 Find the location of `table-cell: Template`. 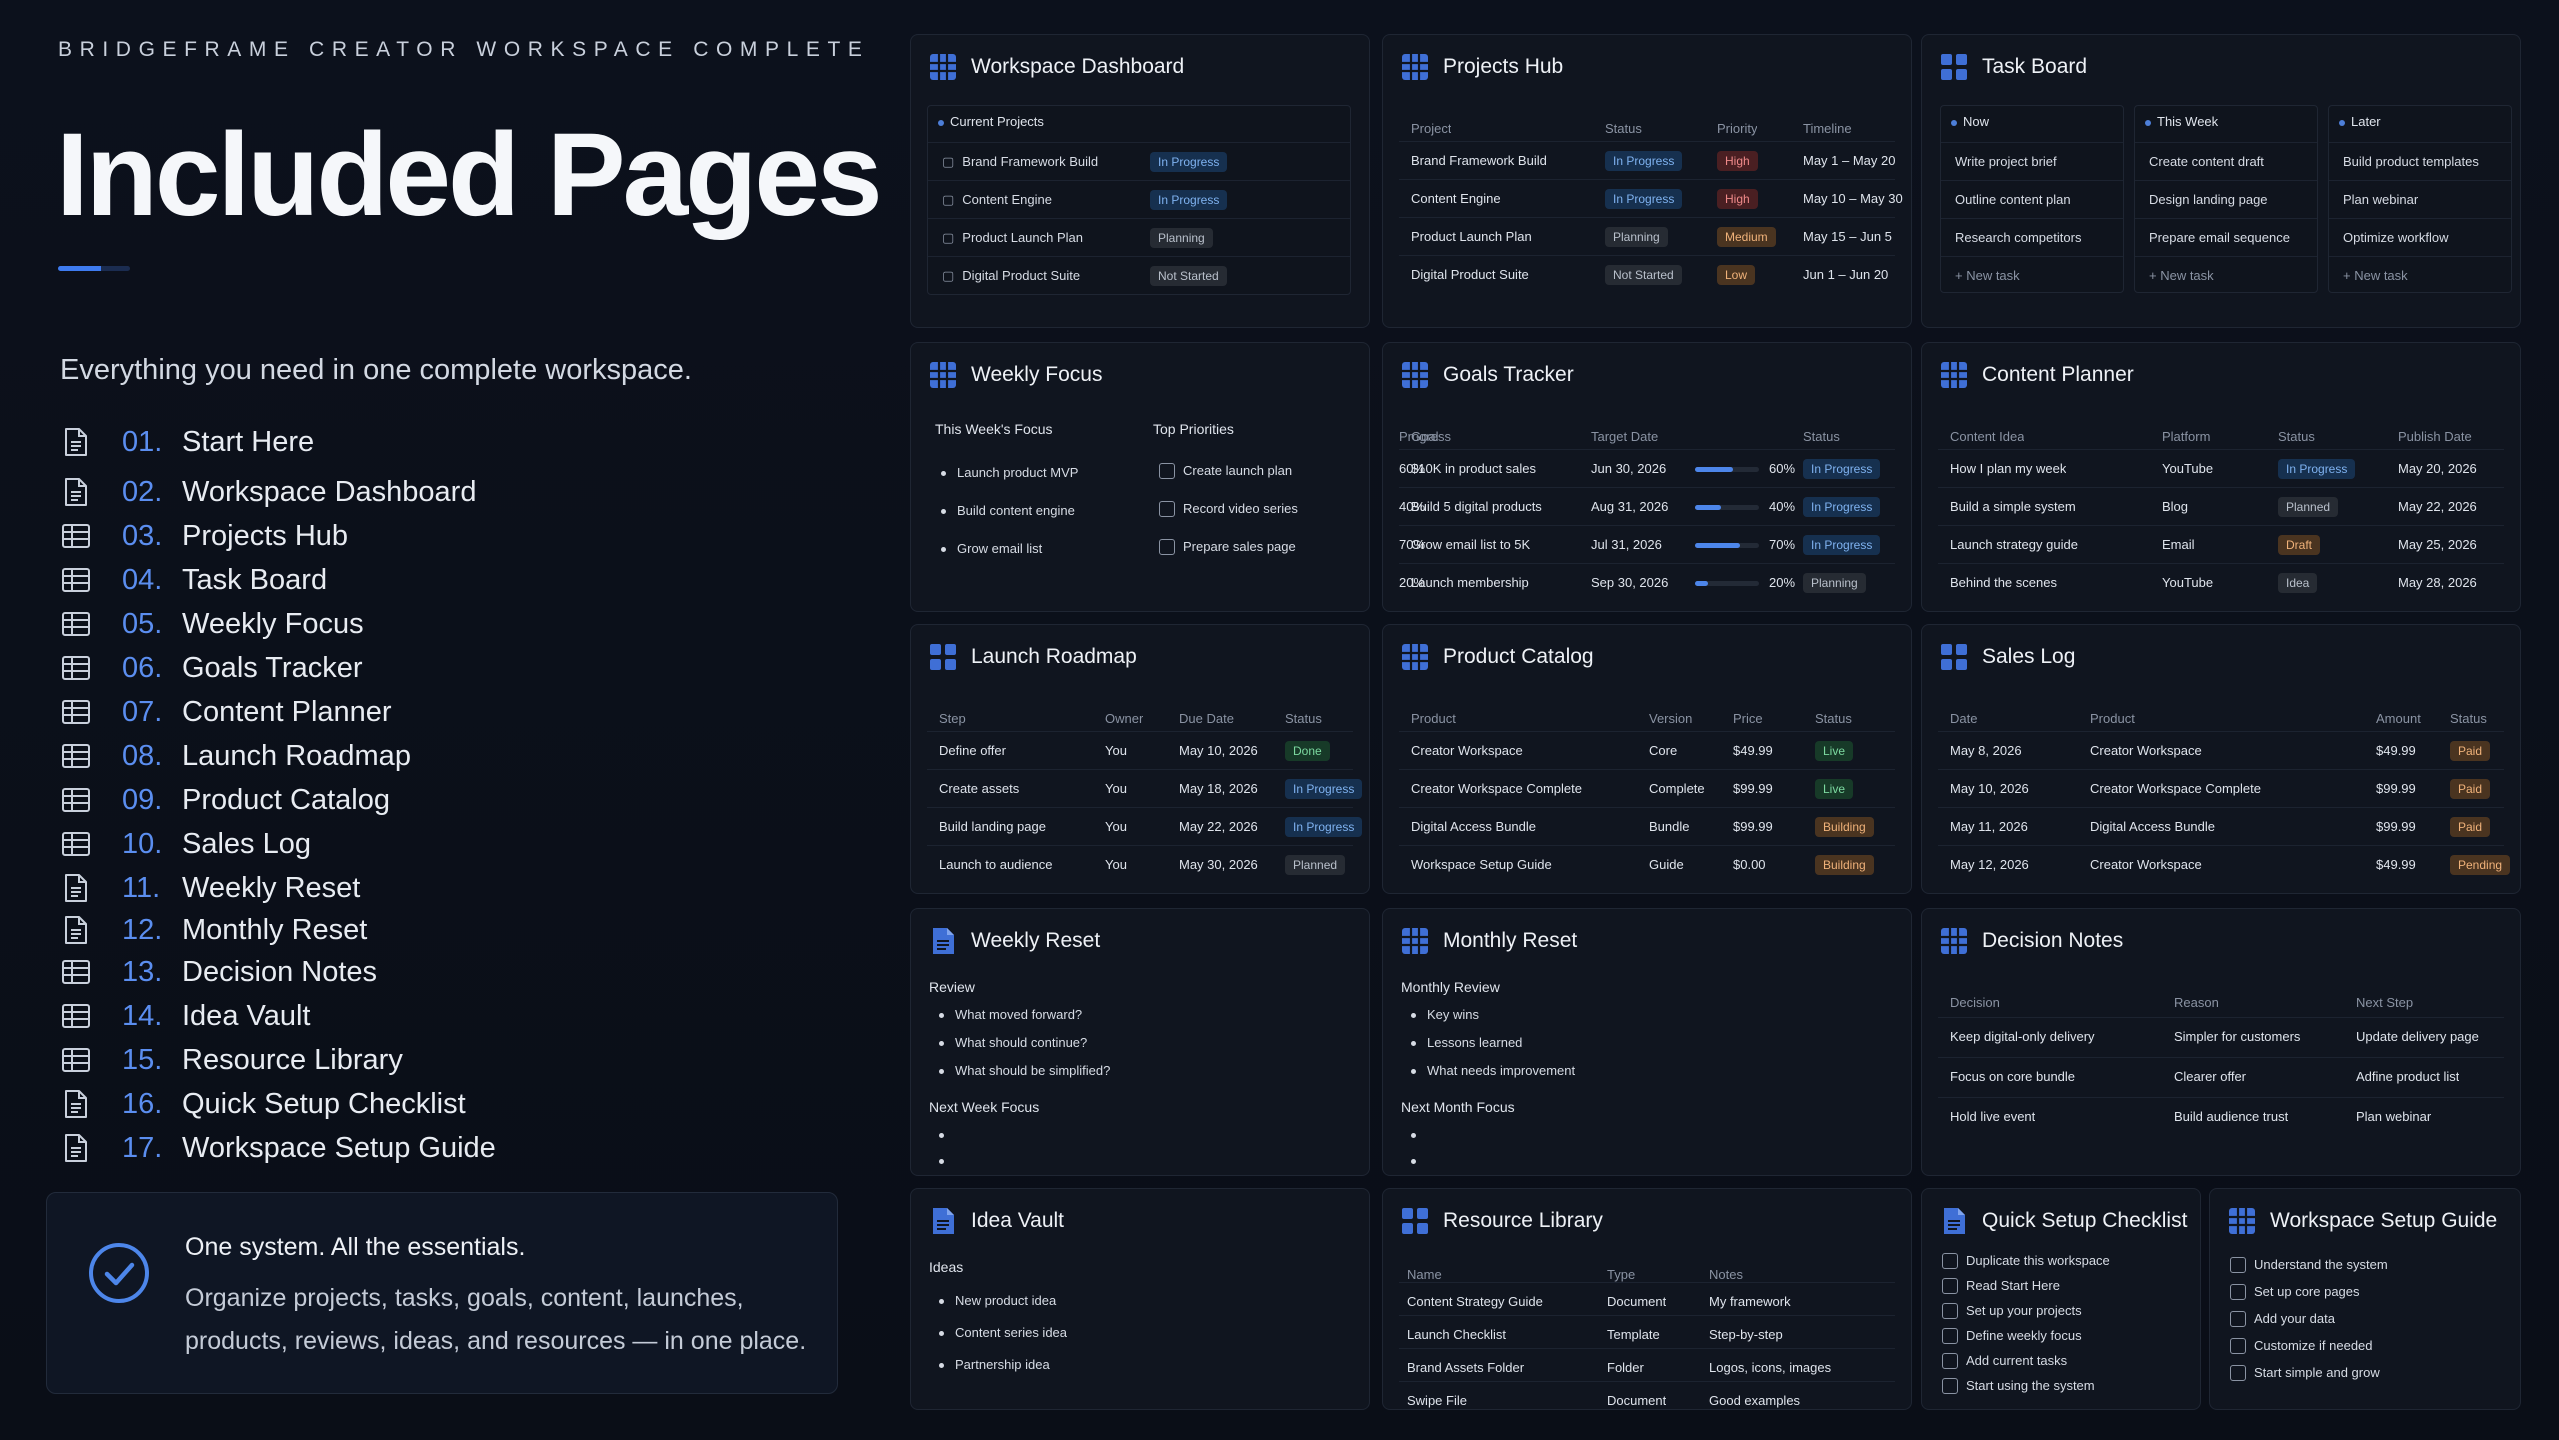

table-cell: Template is located at coordinates (1633, 1334).